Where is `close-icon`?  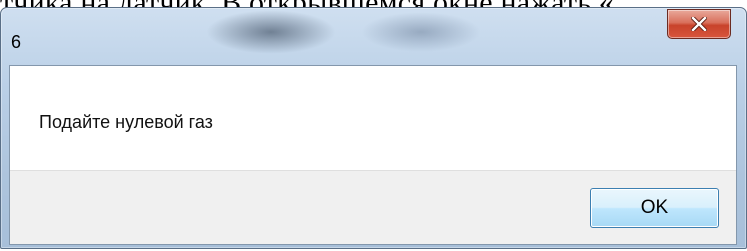
close-icon is located at coordinates (699, 24).